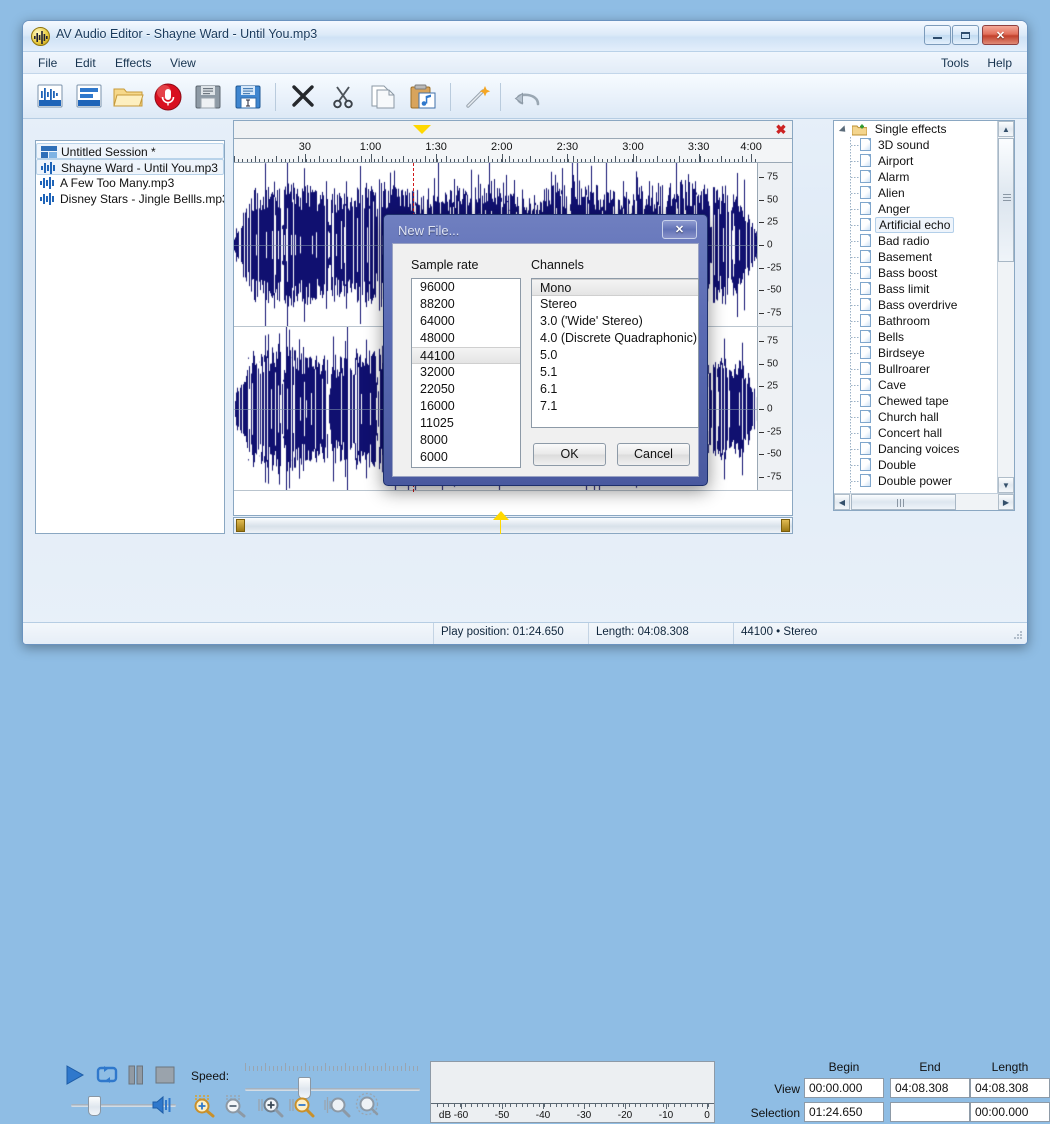 This screenshot has height=1124, width=1050. What do you see at coordinates (843, 130) in the screenshot?
I see `expand-arrow-icon` at bounding box center [843, 130].